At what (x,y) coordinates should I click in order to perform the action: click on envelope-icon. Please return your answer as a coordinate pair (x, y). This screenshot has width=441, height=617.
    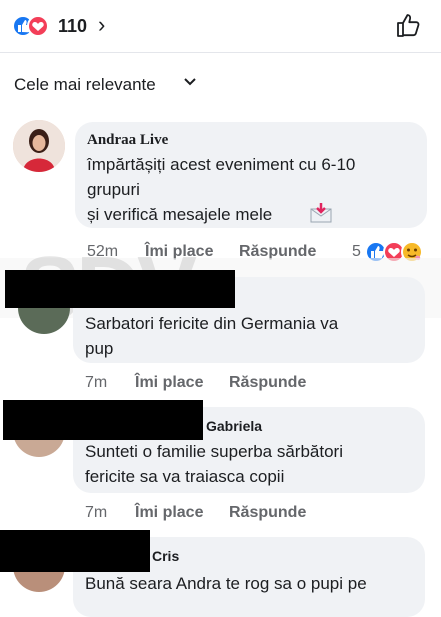
    Looking at the image, I should click on (321, 213).